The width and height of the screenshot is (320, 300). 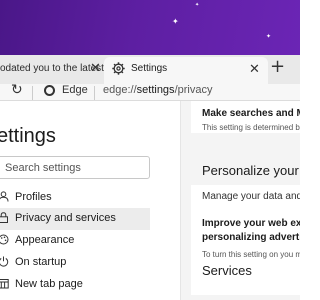 I want to click on tab-strip: odated you to the latest ✕ Settings ✕ +, so click(x=150, y=69).